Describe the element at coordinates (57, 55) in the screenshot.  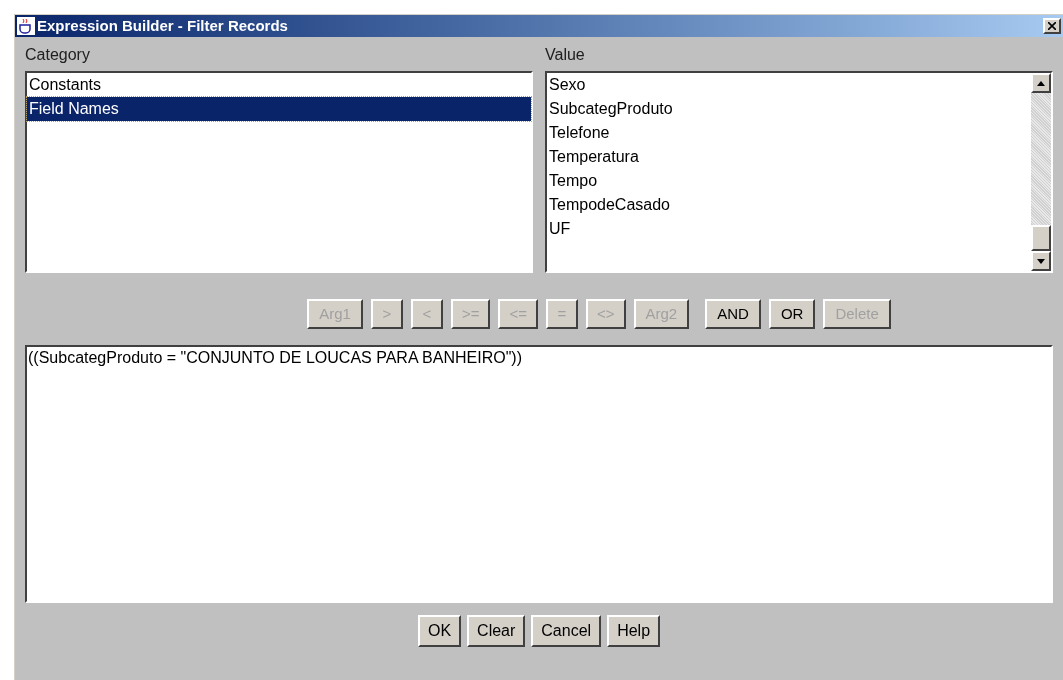
I see `category-label: Category` at that location.